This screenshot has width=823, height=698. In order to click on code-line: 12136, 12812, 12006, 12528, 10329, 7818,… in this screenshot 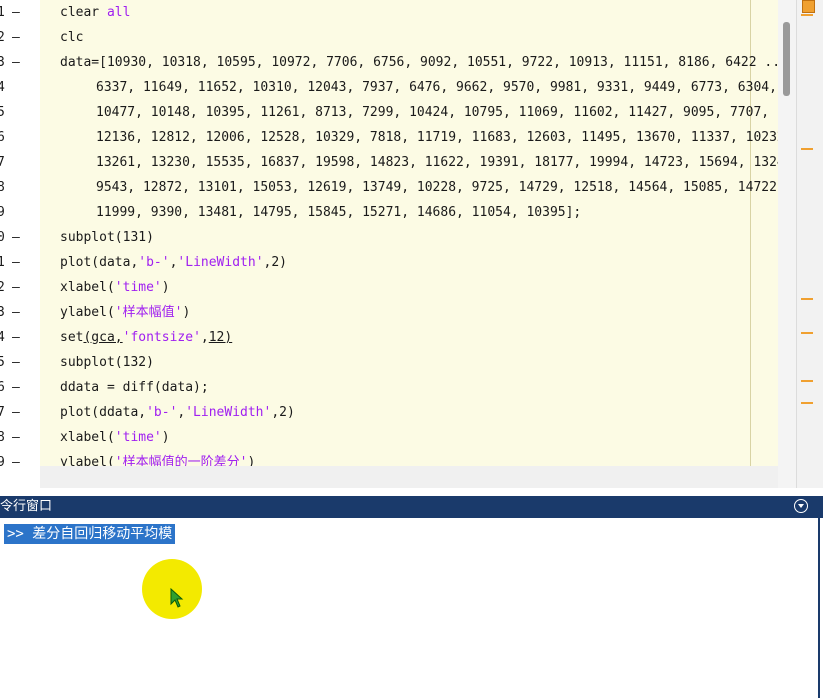, I will do `click(437, 137)`.